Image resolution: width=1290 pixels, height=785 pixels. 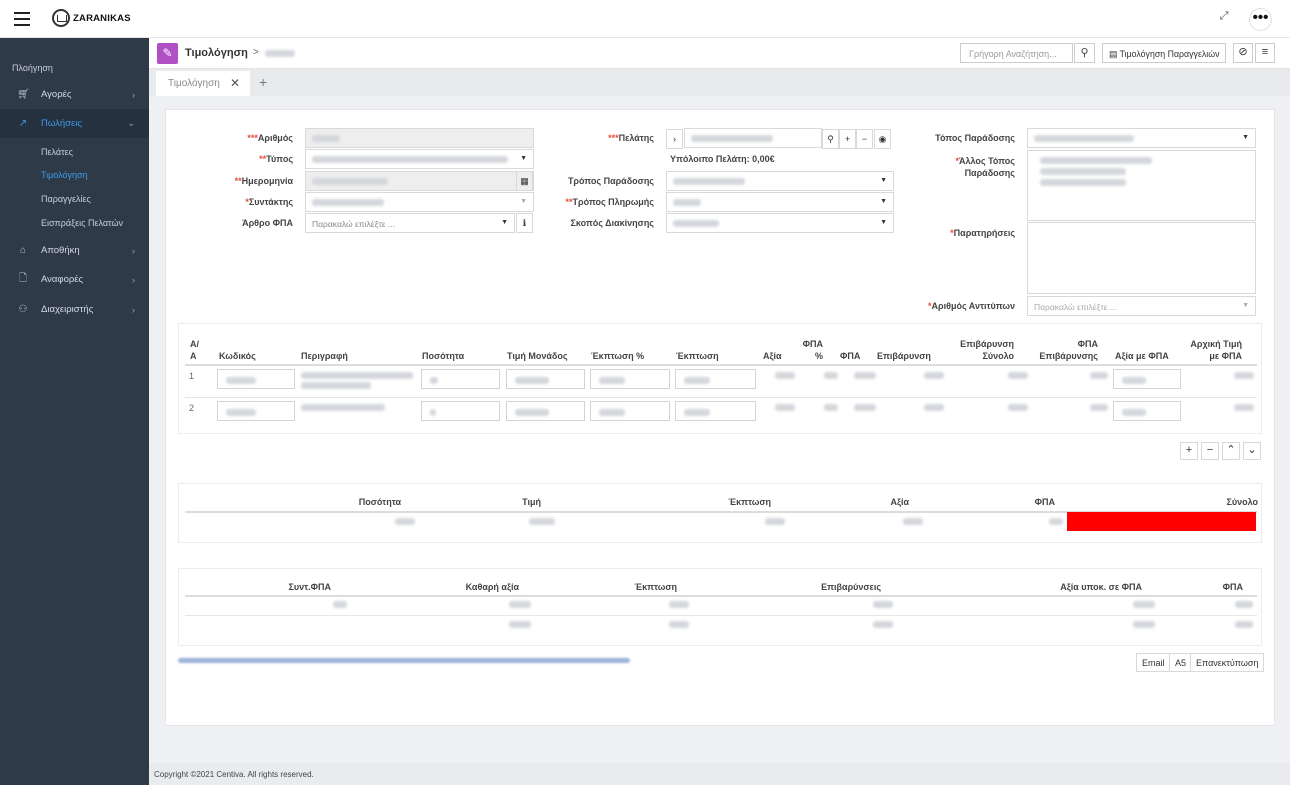 I want to click on sidebar-subitem-invoicing: Τιμολόγηση, so click(x=64, y=175).